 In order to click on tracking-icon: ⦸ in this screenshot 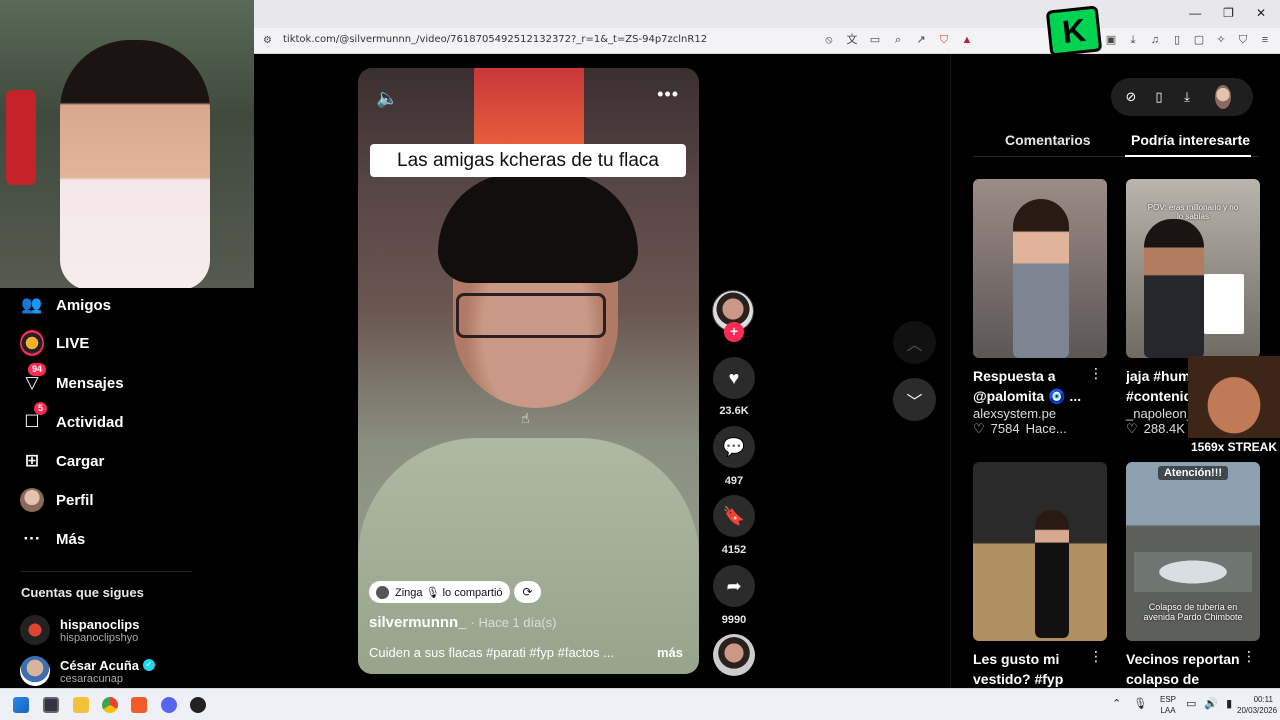, I will do `click(829, 40)`.